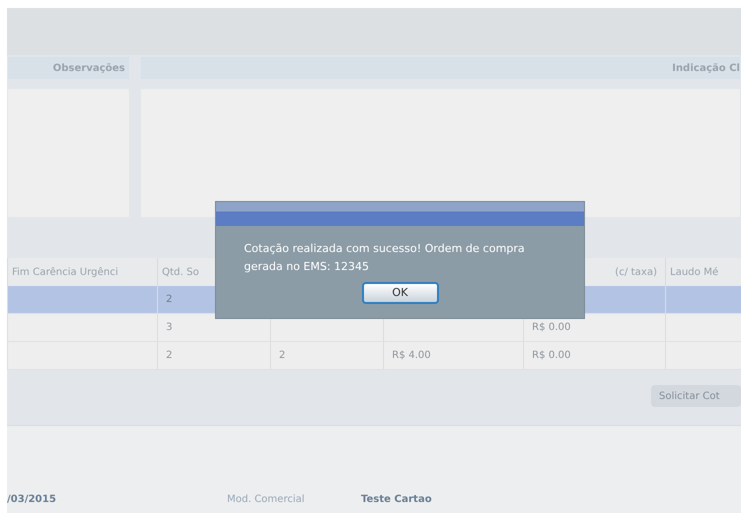 The width and height of the screenshot is (741, 513). I want to click on column-header: Indicação Cl, so click(440, 68).